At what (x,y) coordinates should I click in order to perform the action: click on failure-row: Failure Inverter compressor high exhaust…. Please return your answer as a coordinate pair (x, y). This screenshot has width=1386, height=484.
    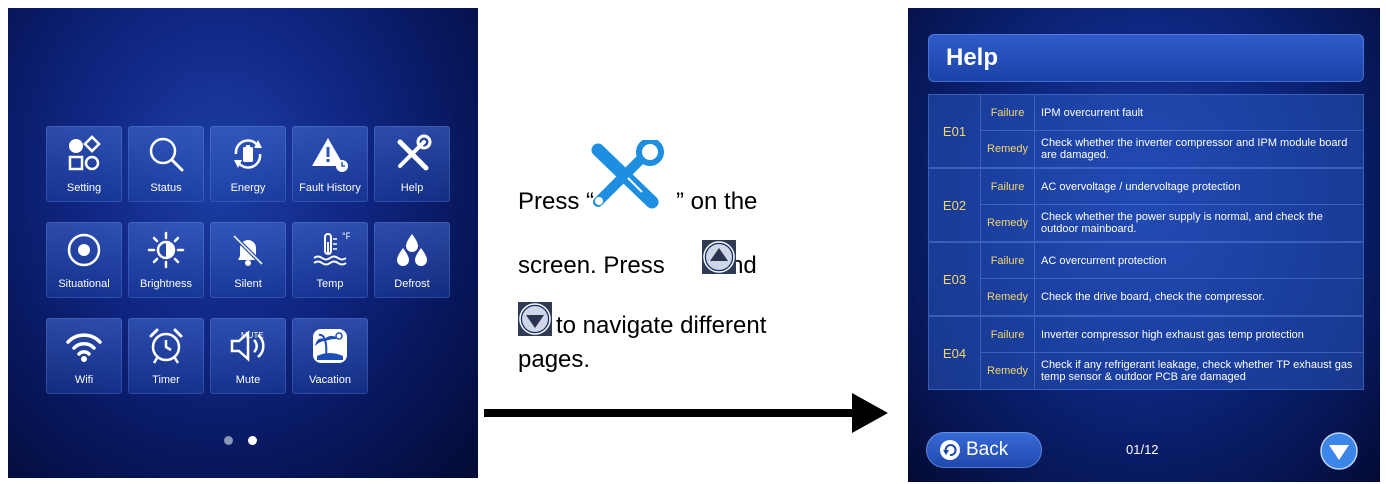
    Looking at the image, I should click on (1172, 335).